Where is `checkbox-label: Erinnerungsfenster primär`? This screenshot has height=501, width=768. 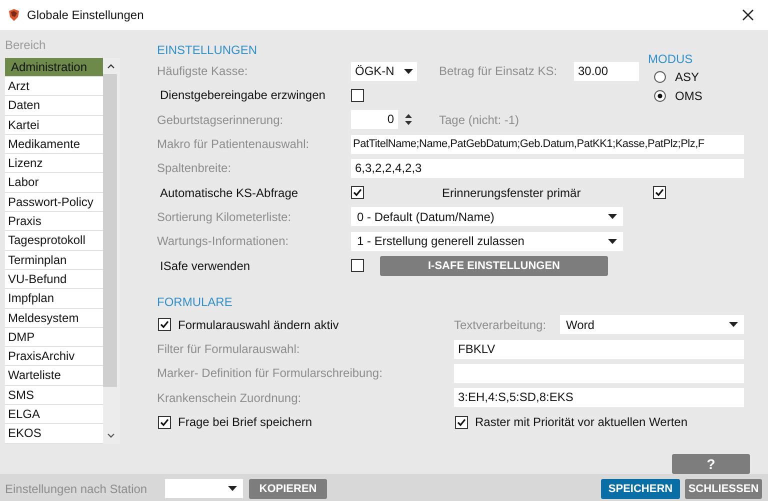
checkbox-label: Erinnerungsfenster primär is located at coordinates (511, 193).